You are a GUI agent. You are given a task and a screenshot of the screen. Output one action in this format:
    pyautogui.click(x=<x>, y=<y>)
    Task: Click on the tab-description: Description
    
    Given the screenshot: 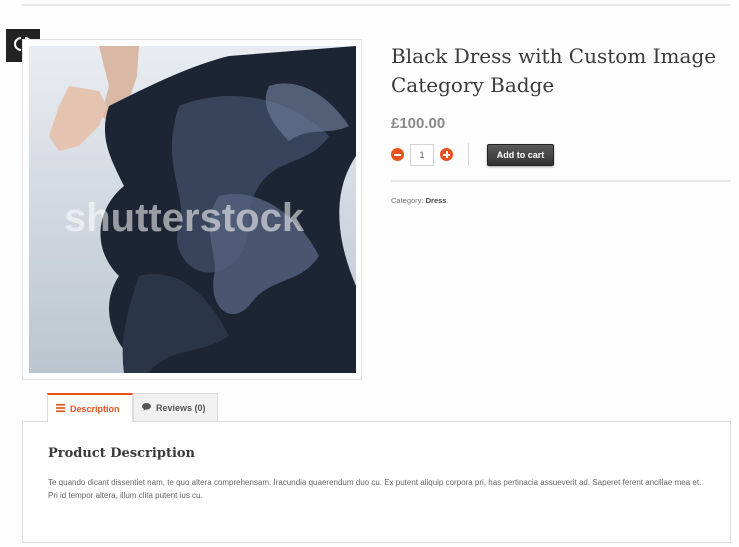 What is the action you would take?
    pyautogui.click(x=90, y=407)
    